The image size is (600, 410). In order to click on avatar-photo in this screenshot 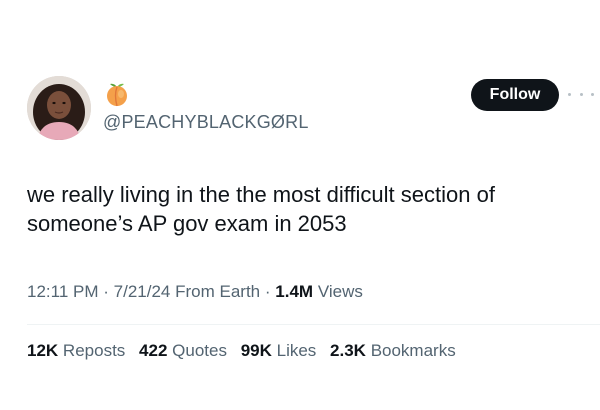, I will do `click(59, 108)`.